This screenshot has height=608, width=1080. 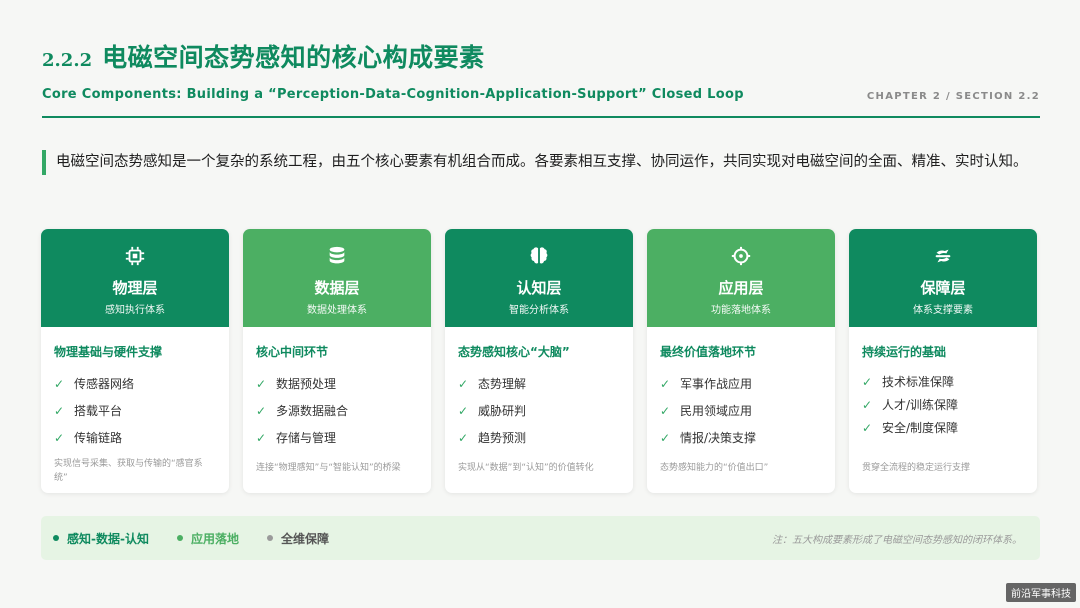 I want to click on list-item-label: 民用领域应用, so click(x=716, y=411).